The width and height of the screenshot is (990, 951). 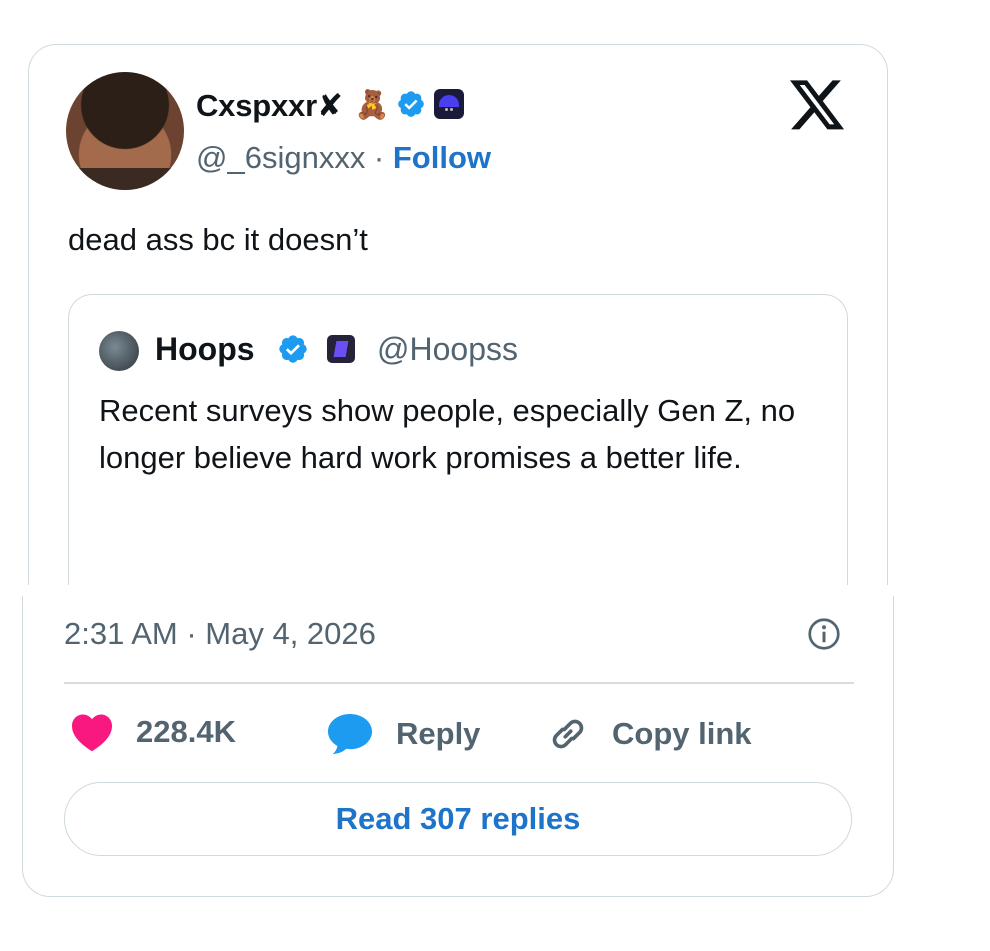 I want to click on copy-link-label: Copy link, so click(x=682, y=733).